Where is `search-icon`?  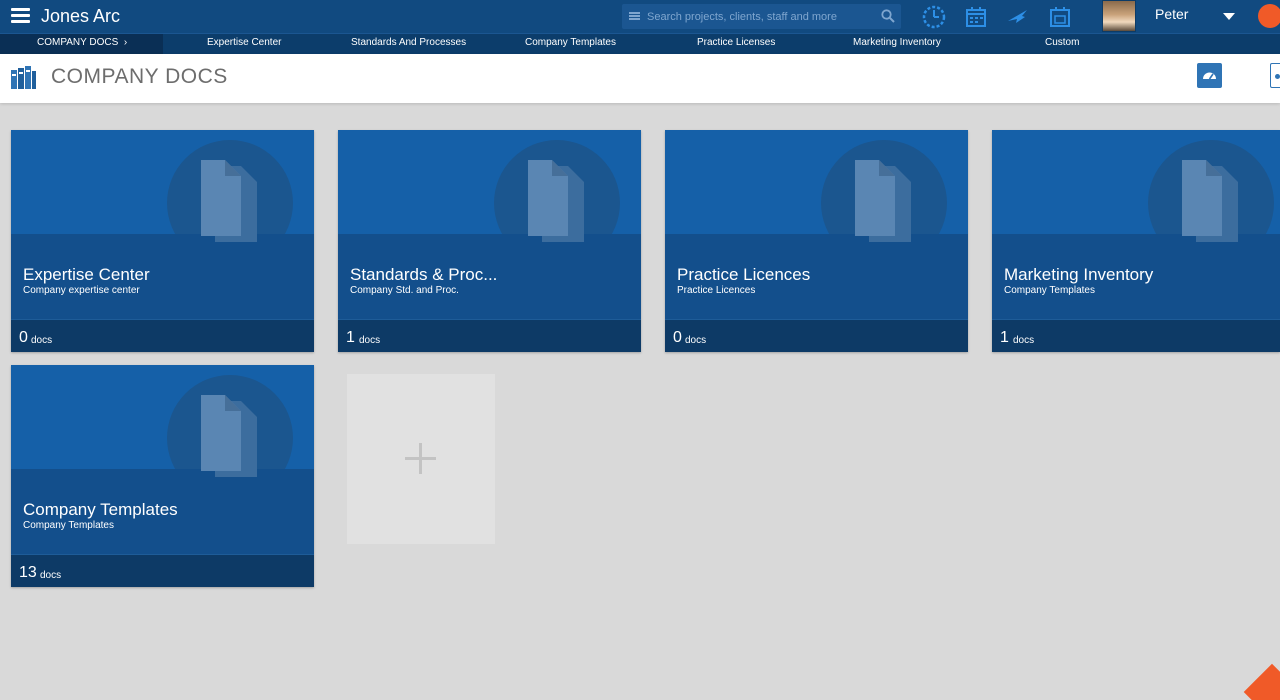
search-icon is located at coordinates (888, 16).